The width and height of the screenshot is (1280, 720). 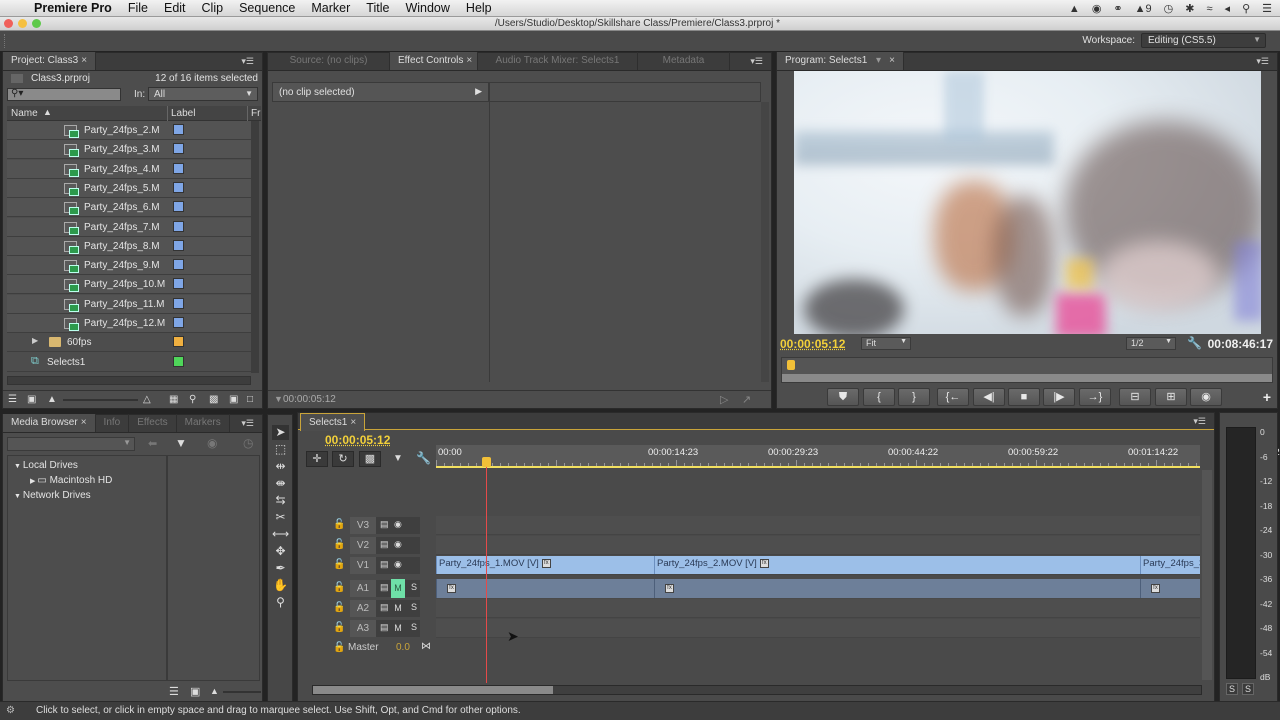 I want to click on app-menu: Premiere Pro, so click(x=75, y=8).